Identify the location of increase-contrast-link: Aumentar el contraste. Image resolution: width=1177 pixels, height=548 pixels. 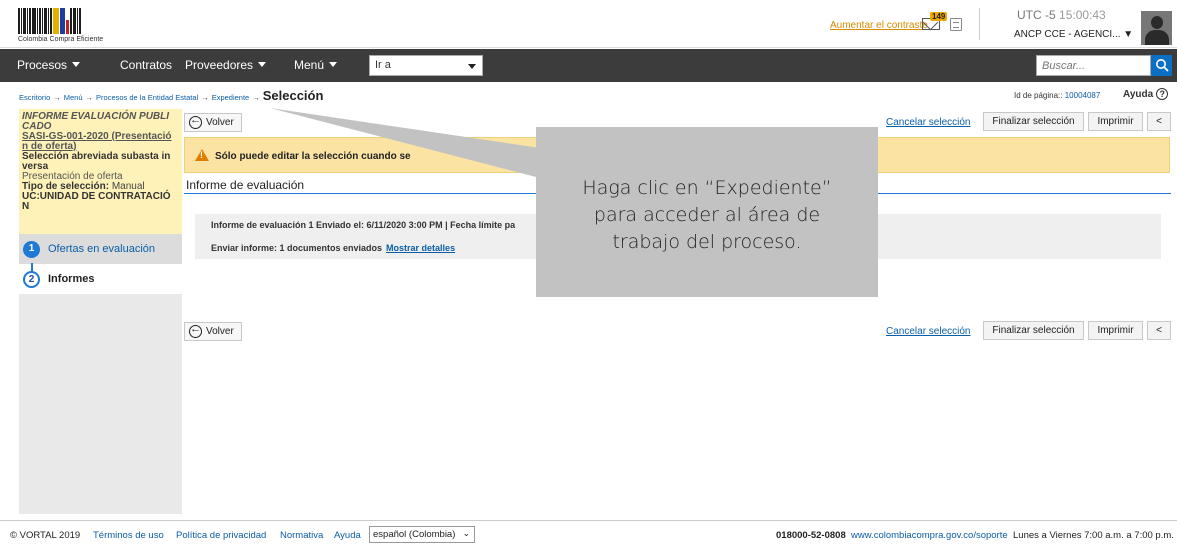
(879, 25).